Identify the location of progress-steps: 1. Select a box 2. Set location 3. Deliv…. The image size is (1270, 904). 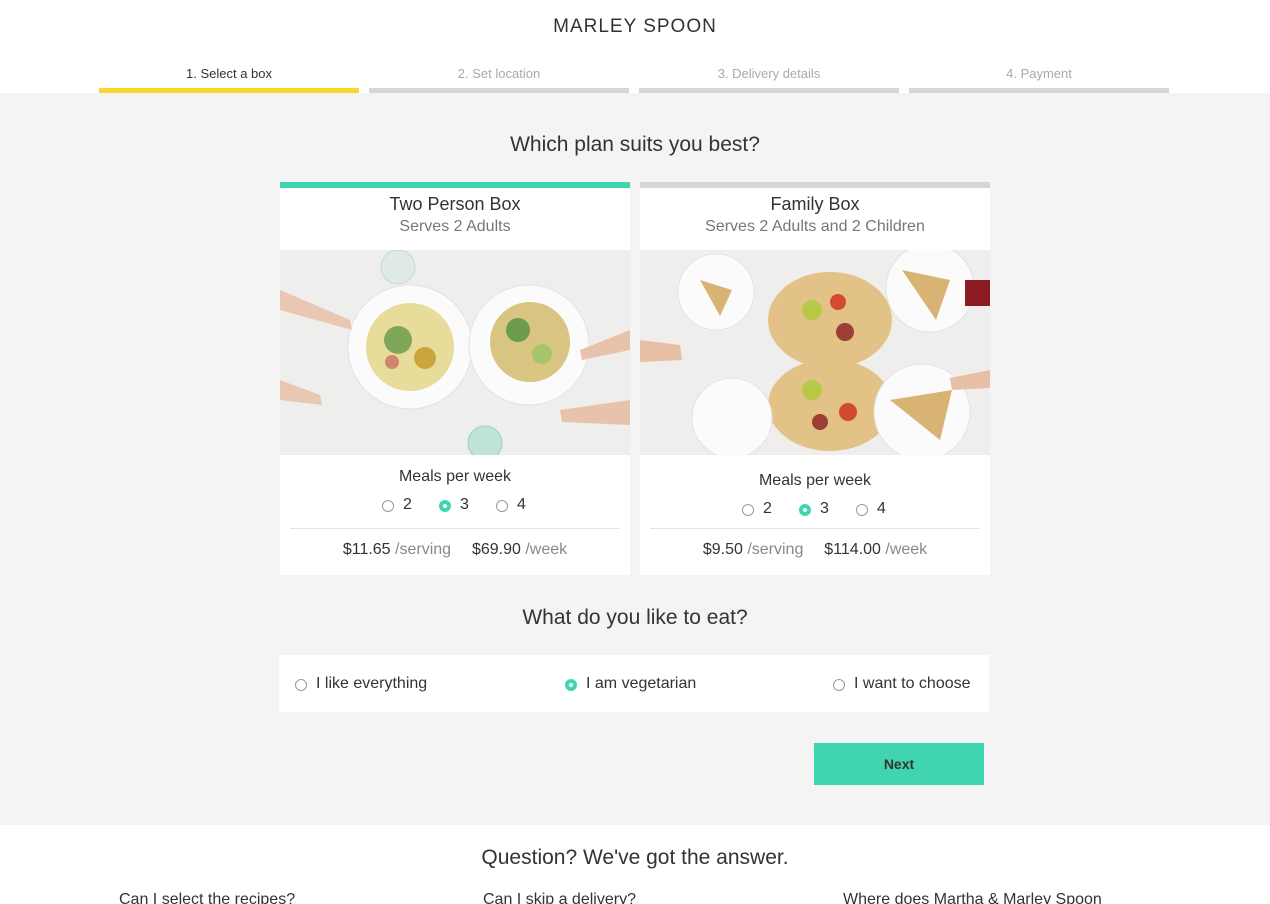
(634, 79).